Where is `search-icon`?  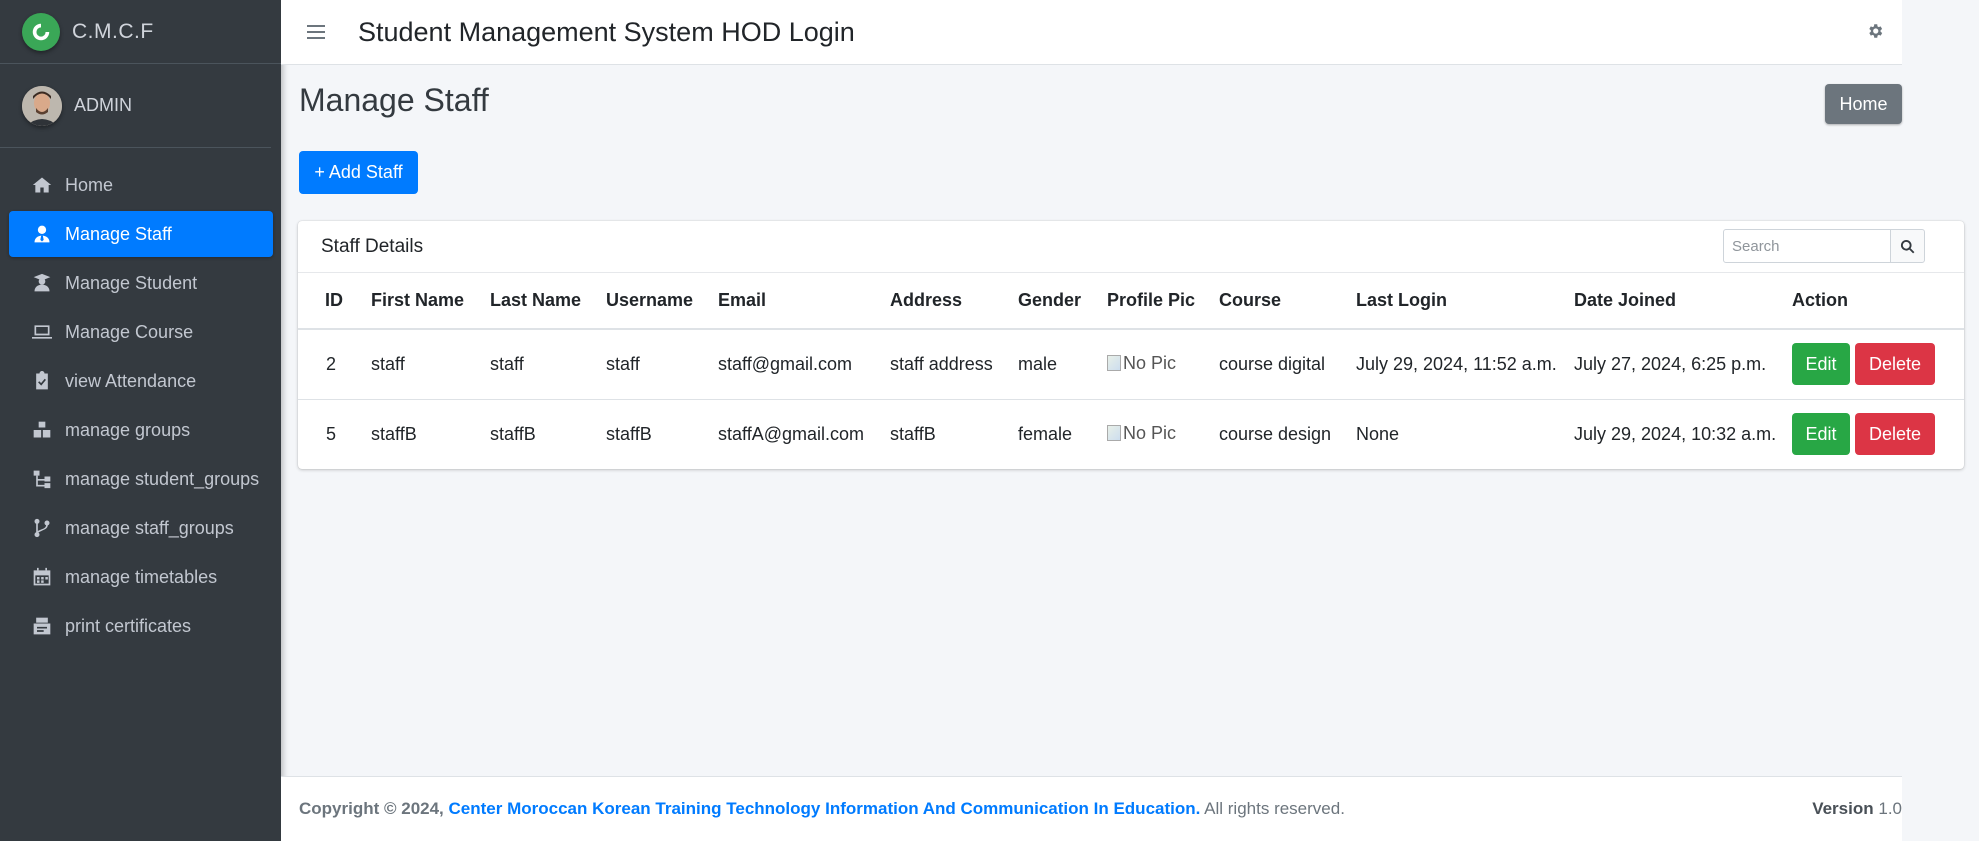 search-icon is located at coordinates (1907, 246).